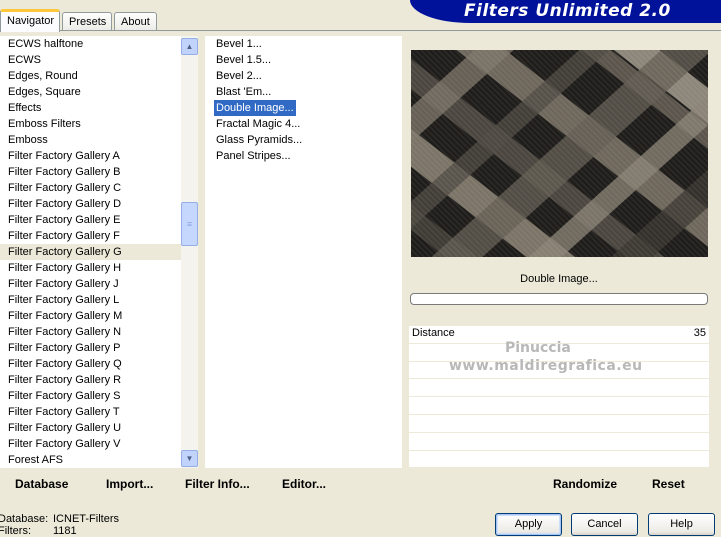 The width and height of the screenshot is (721, 537). What do you see at coordinates (90, 44) in the screenshot?
I see `category-item: ECWS halftone` at bounding box center [90, 44].